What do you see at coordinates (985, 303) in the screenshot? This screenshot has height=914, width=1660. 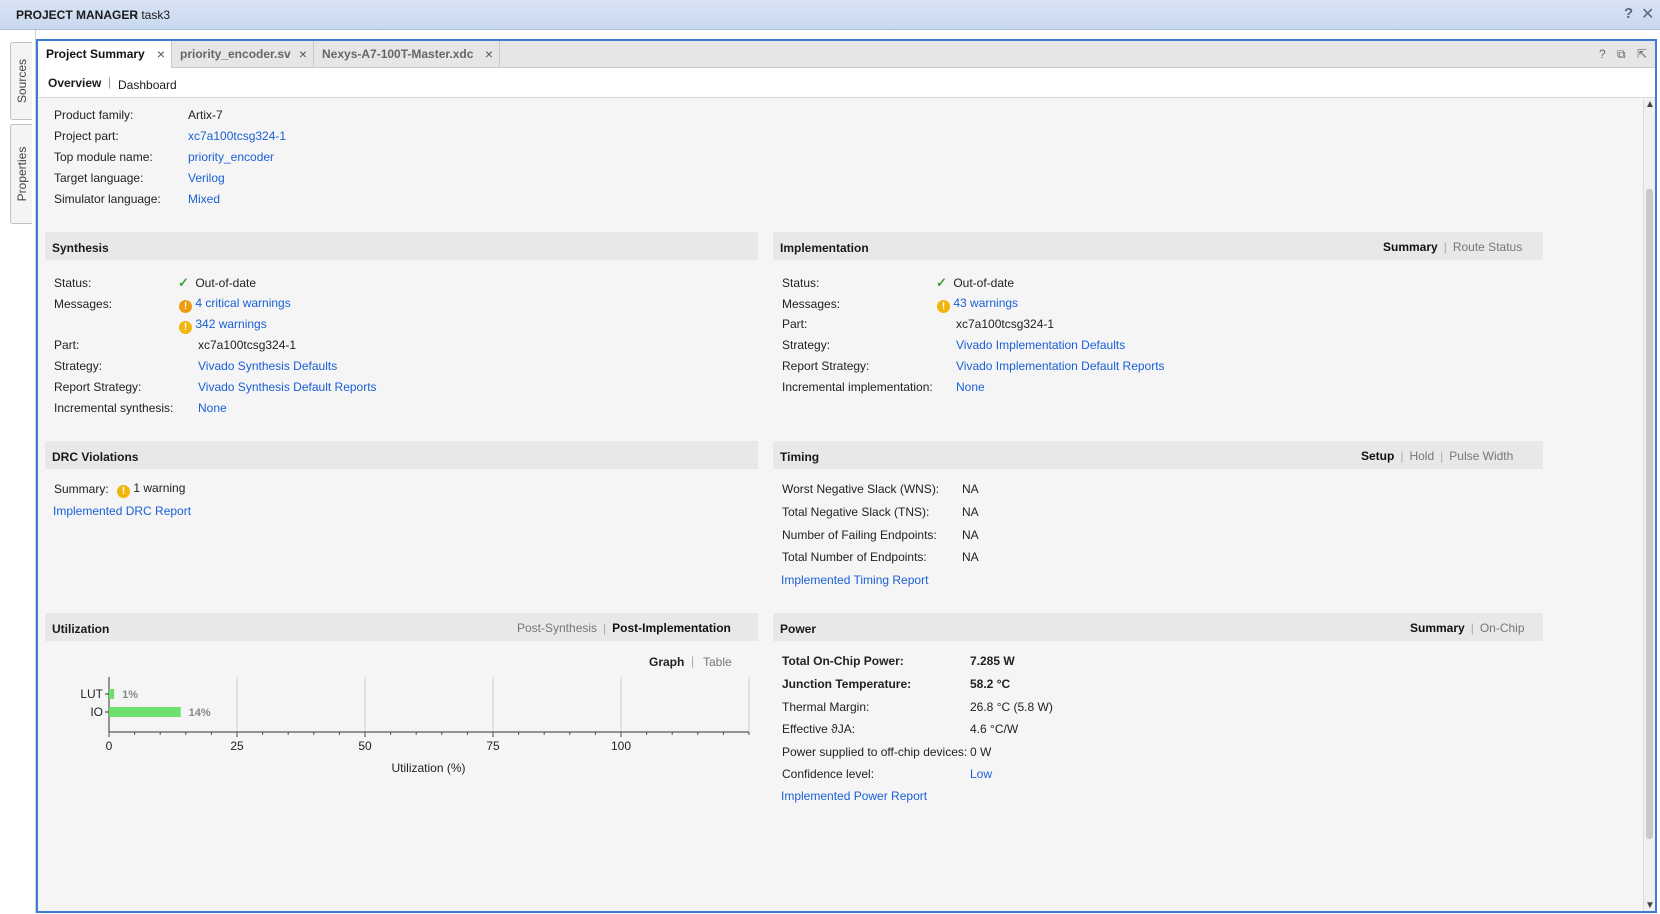 I see `impl-warnings-link: 43 warnings` at bounding box center [985, 303].